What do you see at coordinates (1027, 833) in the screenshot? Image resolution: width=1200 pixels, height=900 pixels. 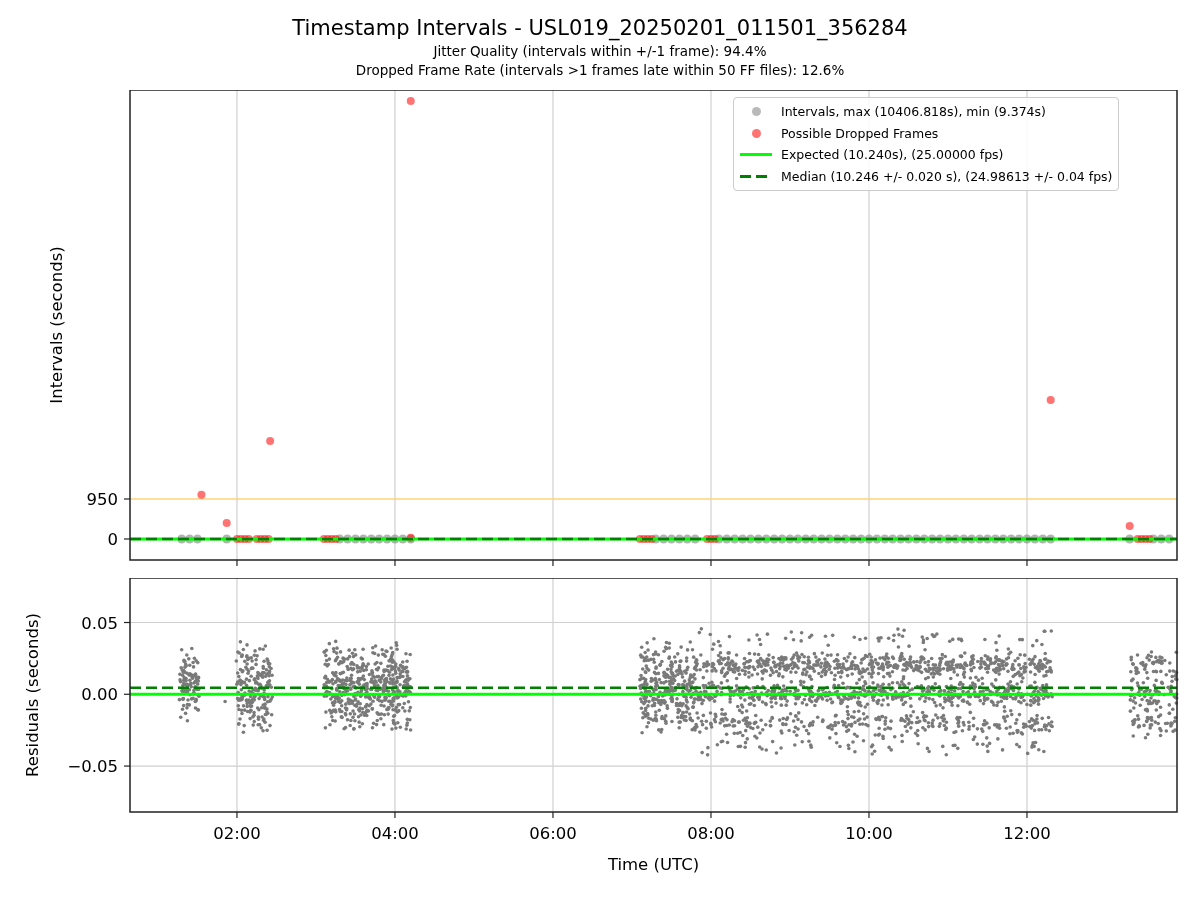 I see `axis-tick-label: 12:00` at bounding box center [1027, 833].